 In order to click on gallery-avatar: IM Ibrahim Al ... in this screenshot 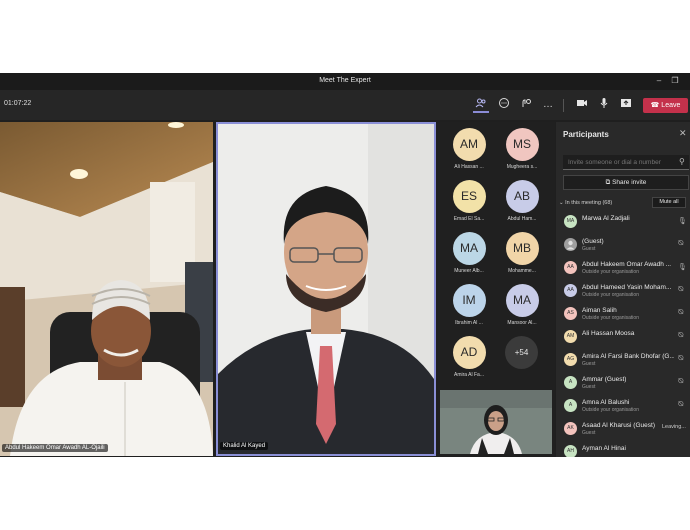, I will do `click(469, 305)`.